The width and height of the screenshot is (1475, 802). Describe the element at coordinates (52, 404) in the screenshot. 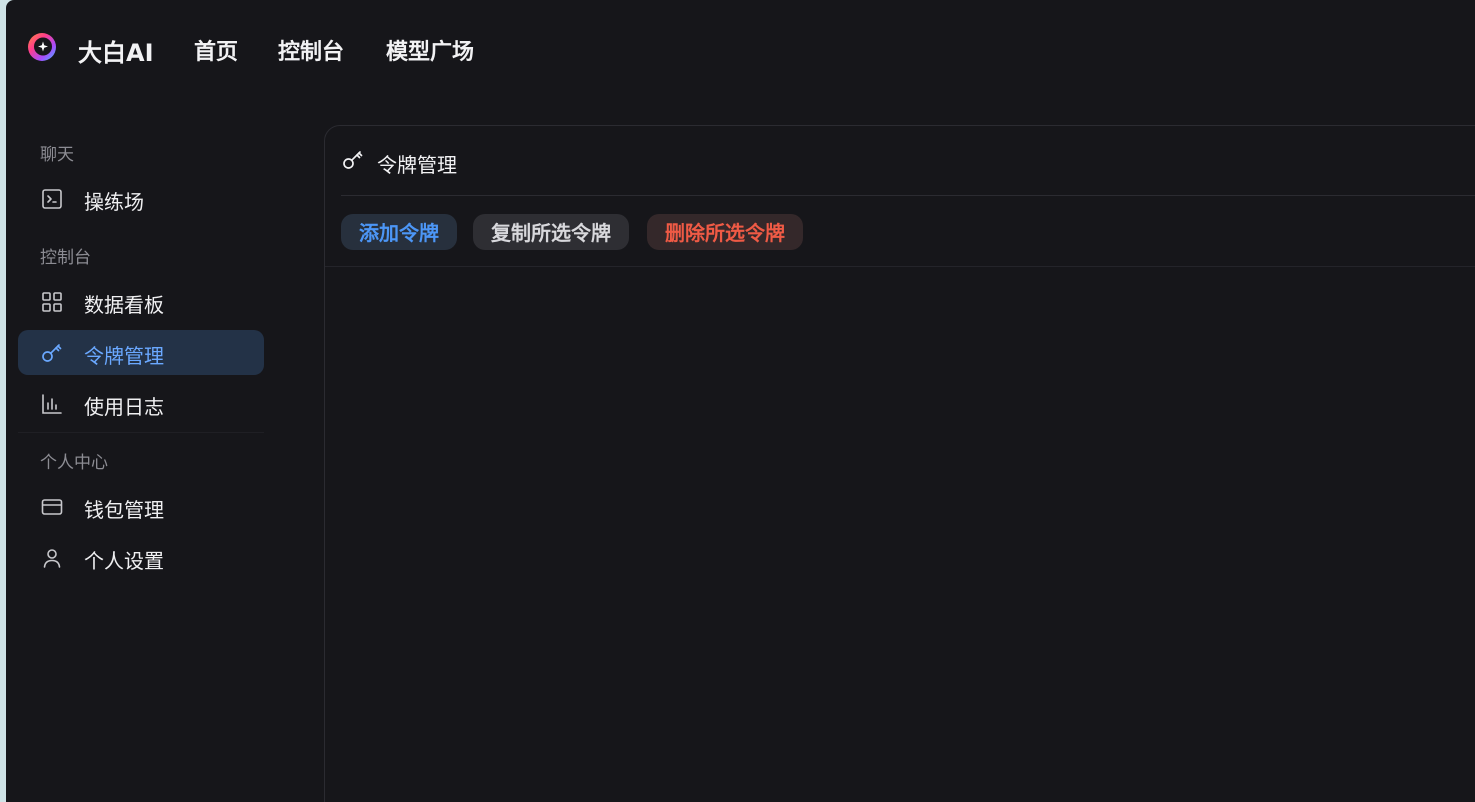

I see `bar-chart-icon` at that location.